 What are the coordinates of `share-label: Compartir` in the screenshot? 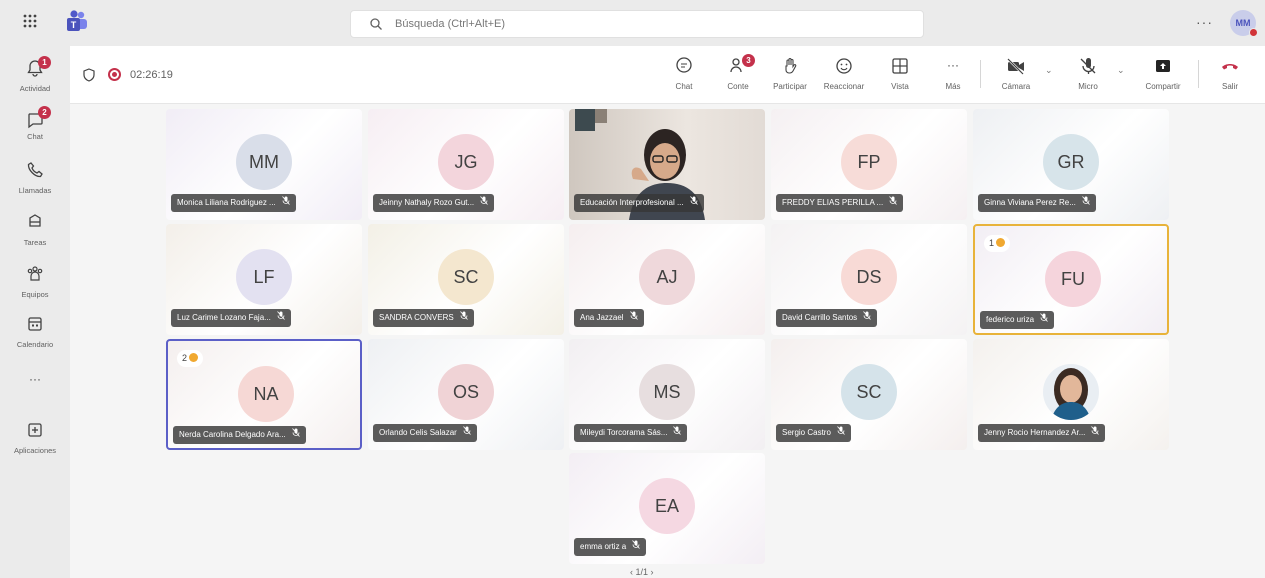 It's located at (1163, 86).